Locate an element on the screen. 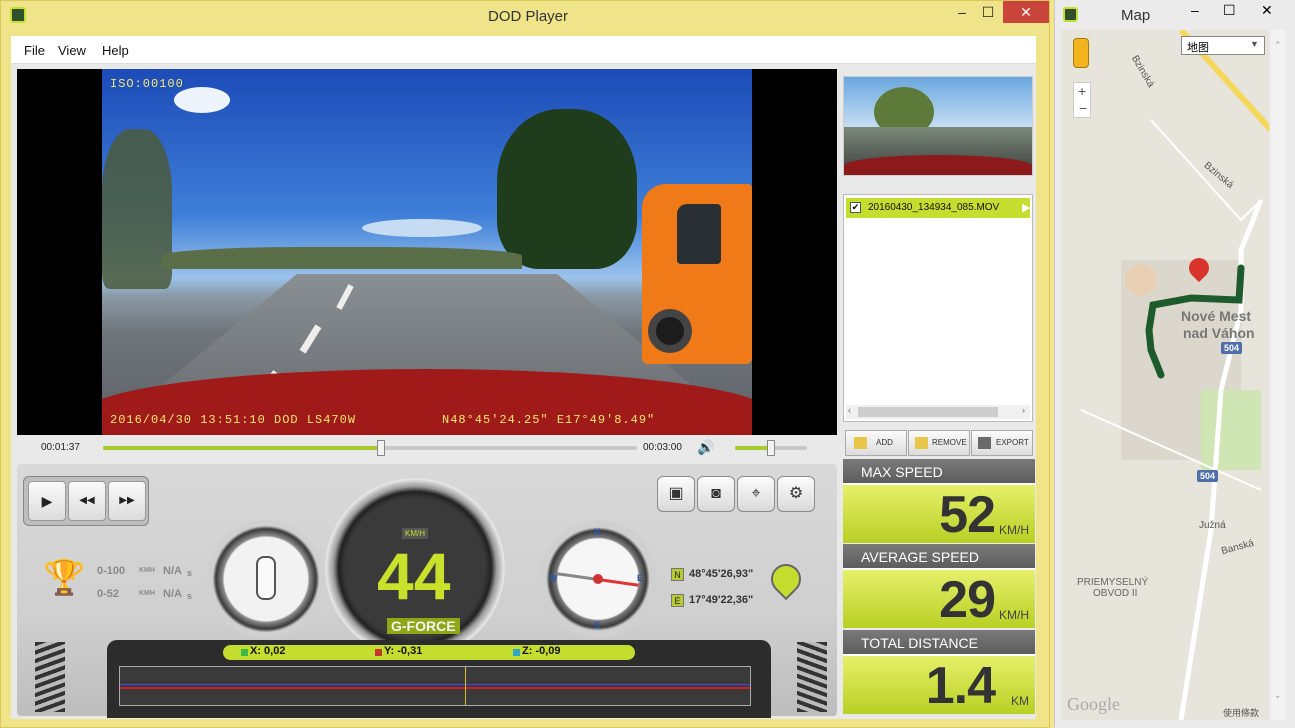 This screenshot has width=1295, height=728. graph-line-z is located at coordinates (435, 684).